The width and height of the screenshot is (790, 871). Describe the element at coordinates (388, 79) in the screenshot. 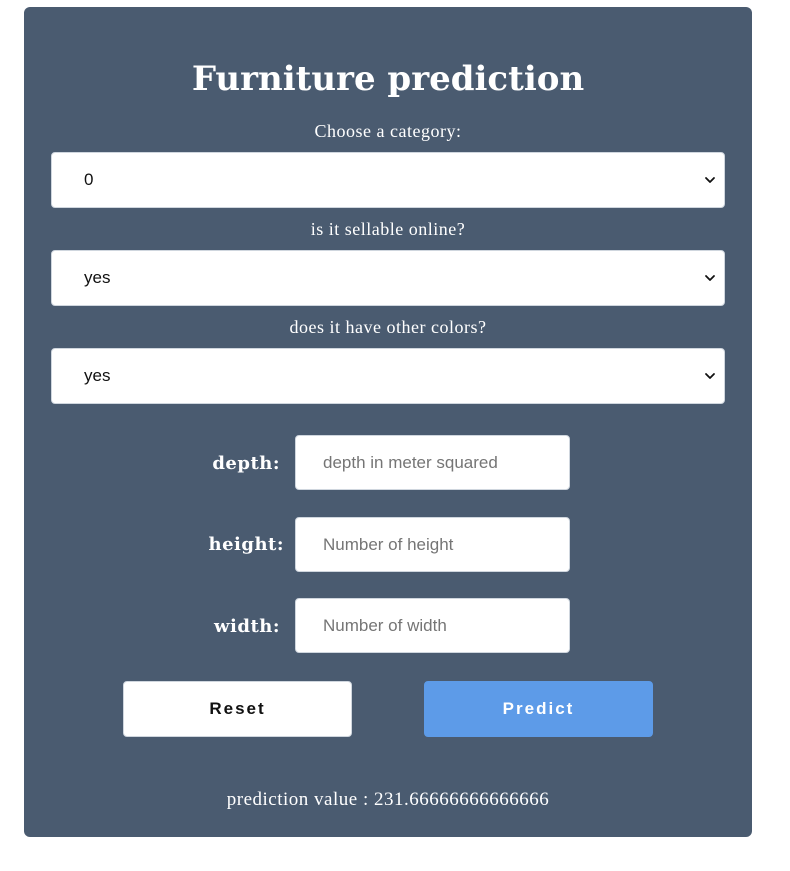

I see `page-title: Furniture prediction` at that location.